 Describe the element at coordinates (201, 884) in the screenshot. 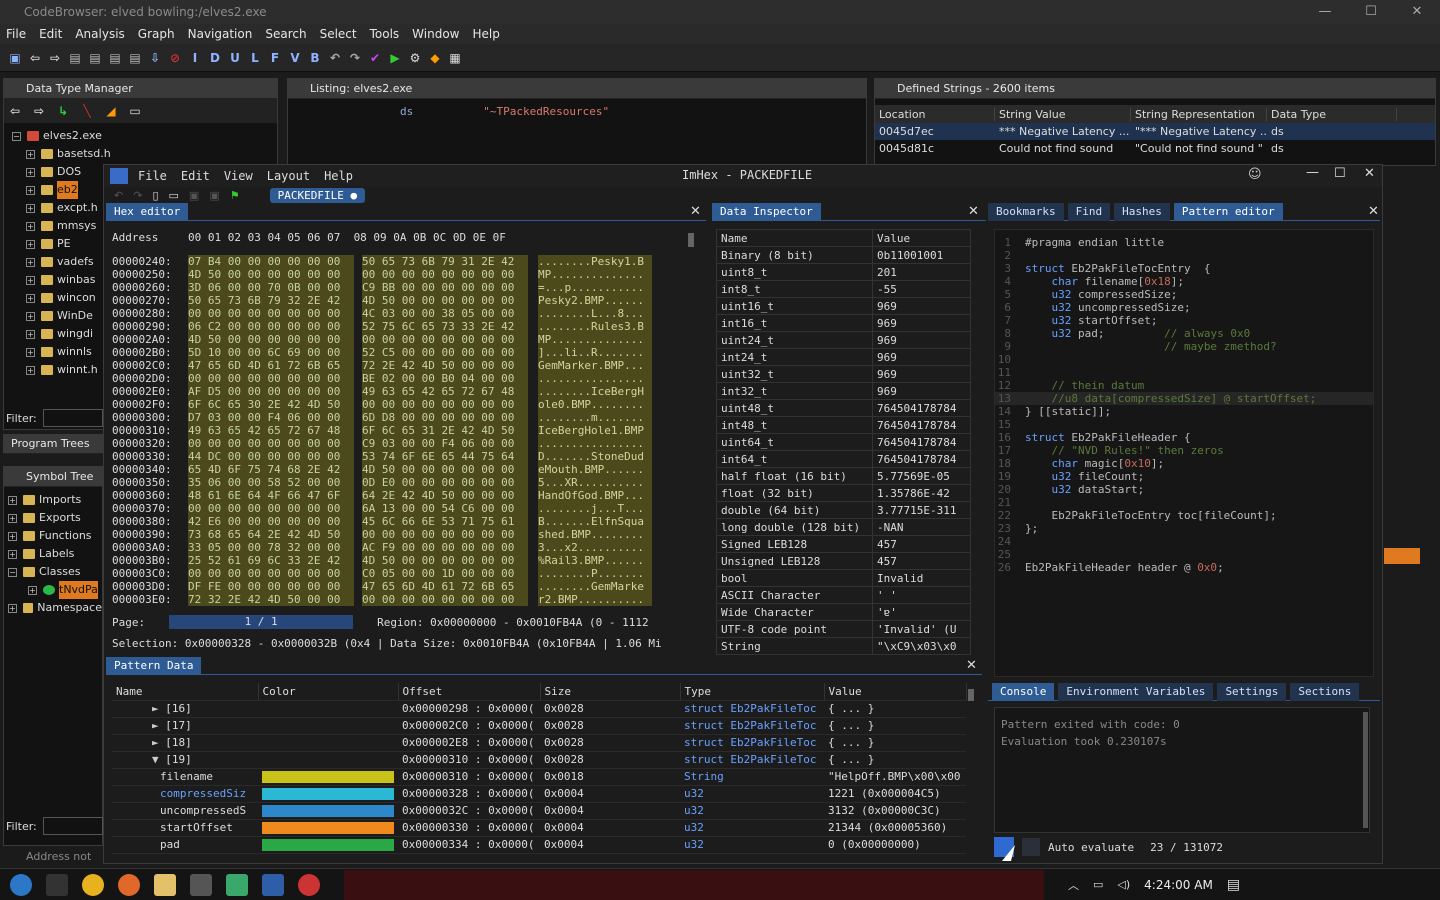

I see `7zip-icon` at that location.